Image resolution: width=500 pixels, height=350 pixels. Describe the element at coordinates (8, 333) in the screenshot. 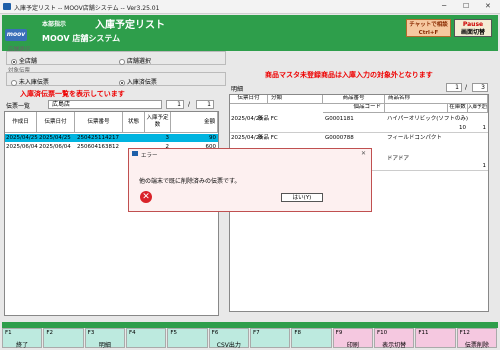

I see `function-key-number: F1` at that location.